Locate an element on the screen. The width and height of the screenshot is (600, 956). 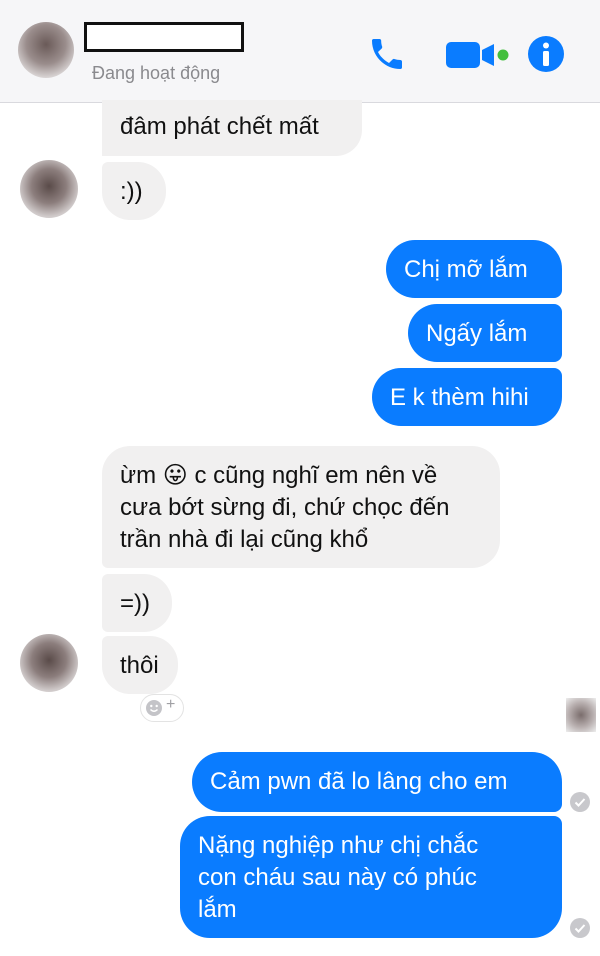
info-icon is located at coordinates (546, 56).